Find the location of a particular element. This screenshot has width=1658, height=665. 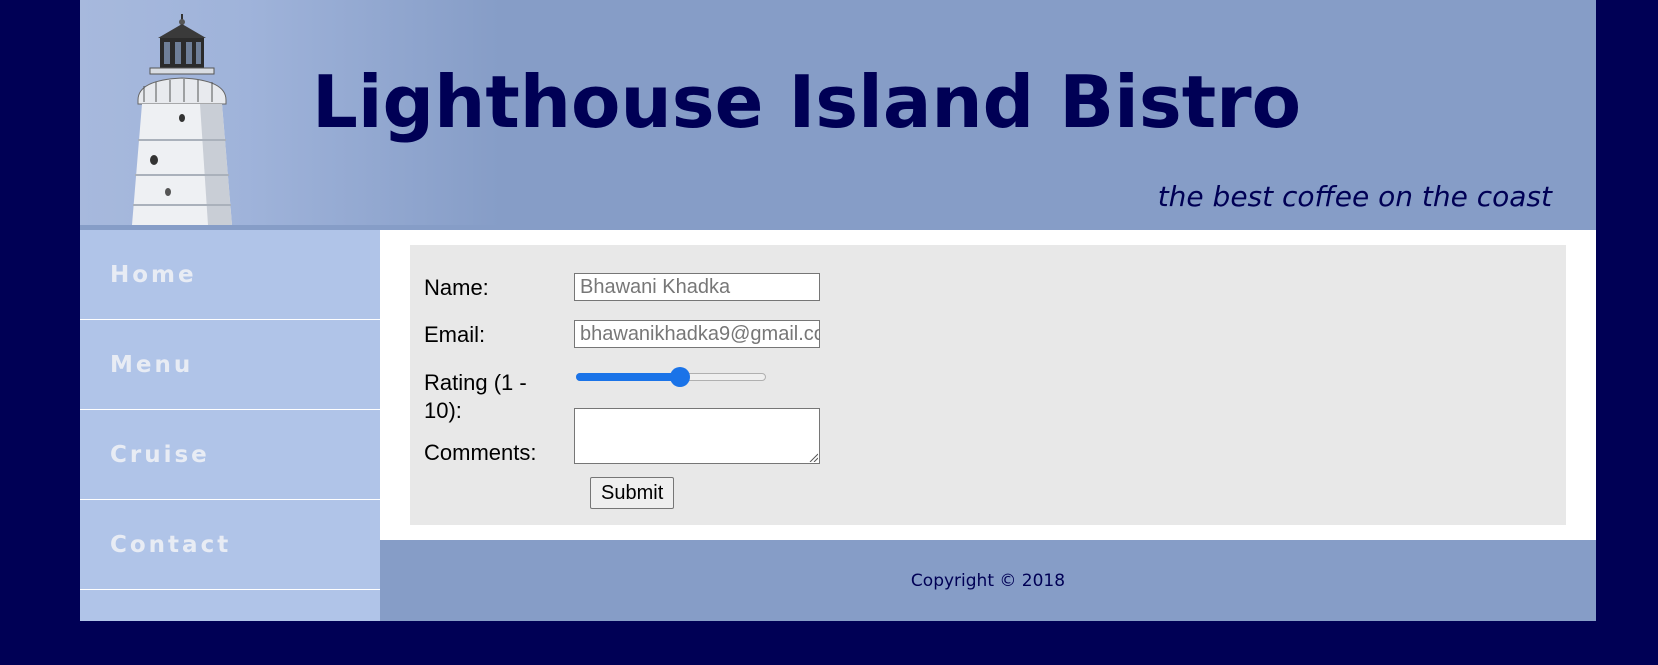

comments-textarea is located at coordinates (697, 436).